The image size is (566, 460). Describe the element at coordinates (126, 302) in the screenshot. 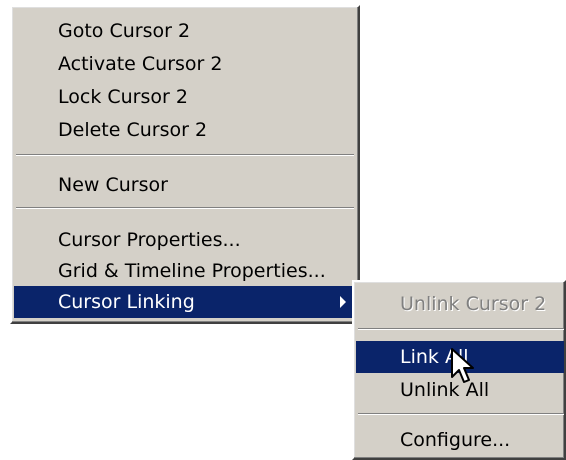

I see `menu-item-label: Cursor Linking` at that location.